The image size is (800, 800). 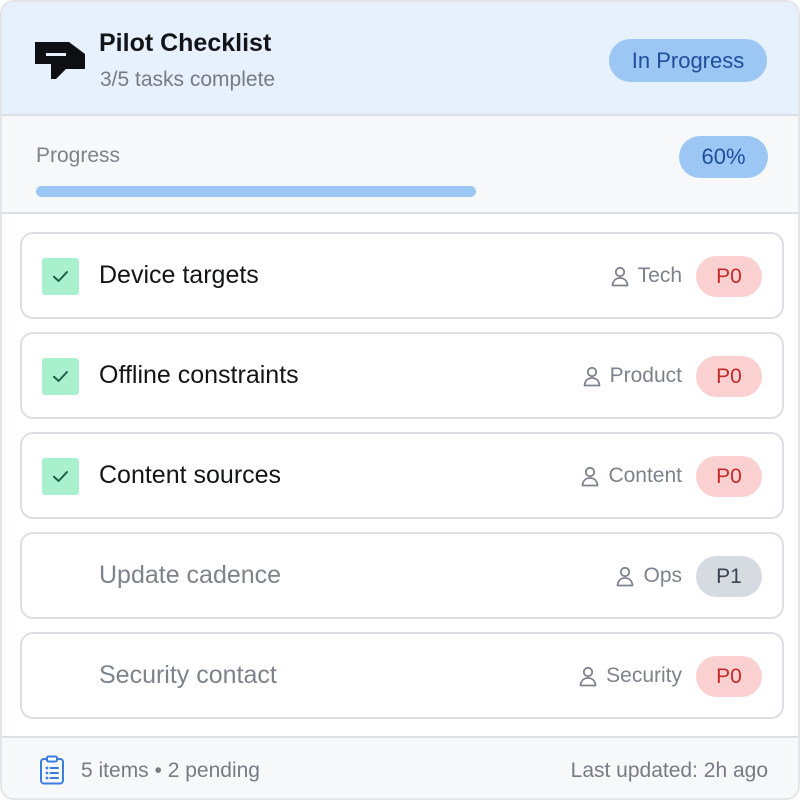 I want to click on page-title: Pilot Checklist, so click(x=185, y=43).